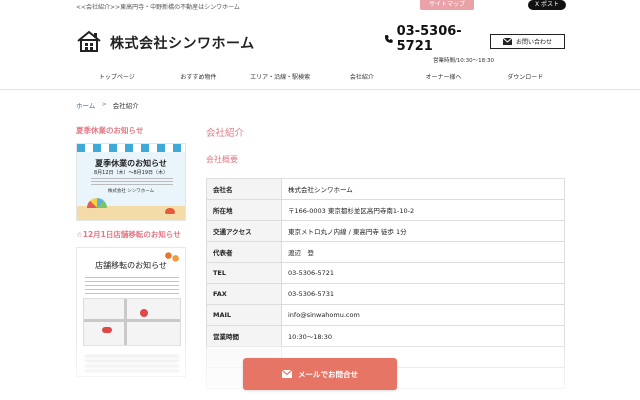 The height and width of the screenshot is (400, 640). I want to click on relocation-text-lines, so click(132, 284).